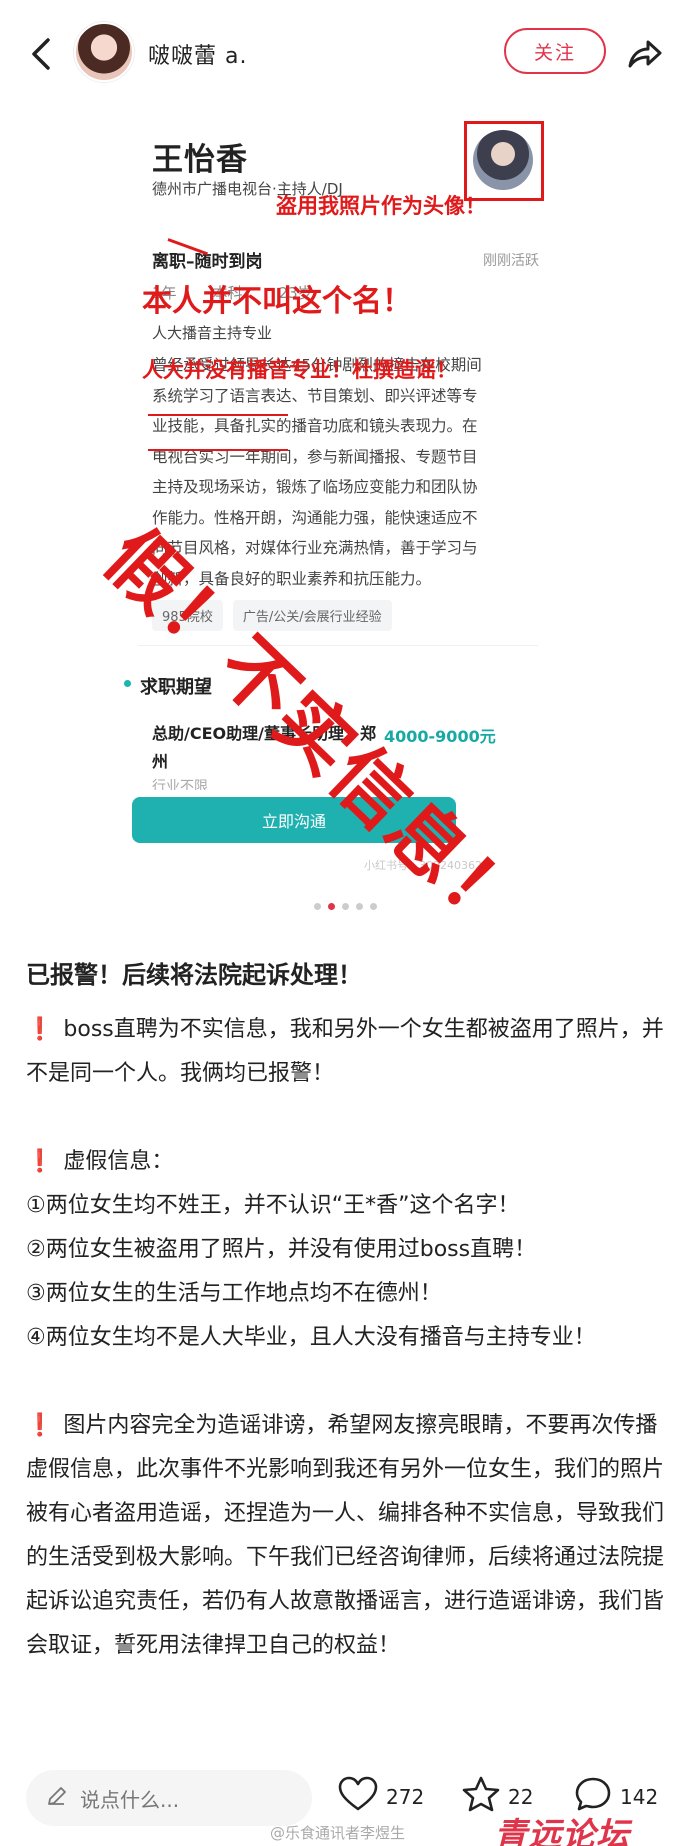  Describe the element at coordinates (311, 1337) in the screenshot. I see `list-item: ④两位女生均不是人大毕业，且人大没有播音与主持专业！` at that location.